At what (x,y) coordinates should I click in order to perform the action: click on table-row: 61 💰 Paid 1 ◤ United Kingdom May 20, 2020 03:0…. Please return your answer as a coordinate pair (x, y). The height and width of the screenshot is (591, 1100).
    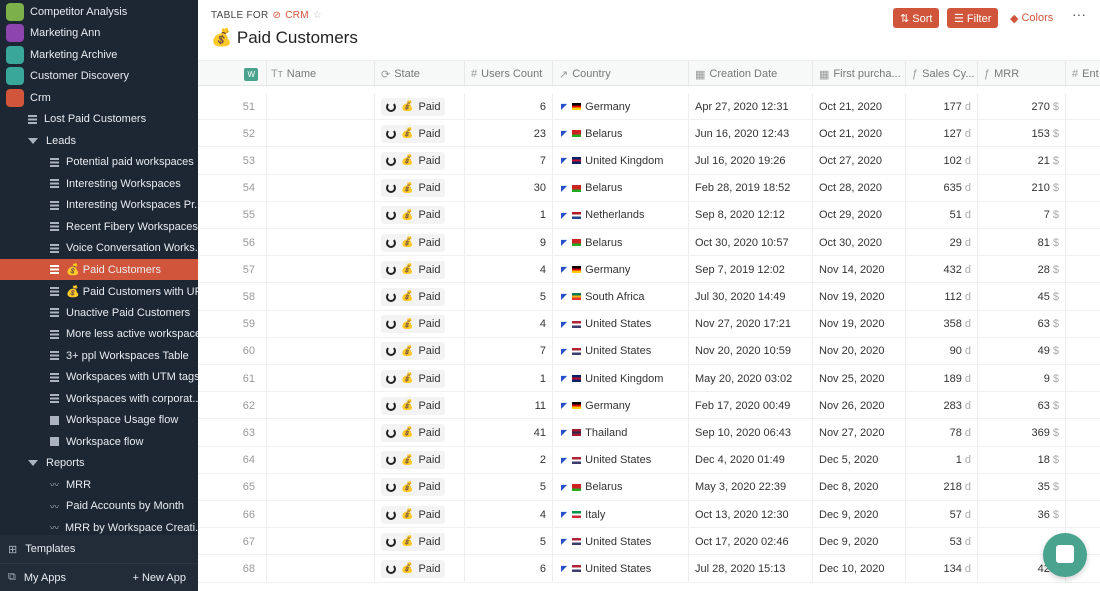
    Looking at the image, I should click on (649, 379).